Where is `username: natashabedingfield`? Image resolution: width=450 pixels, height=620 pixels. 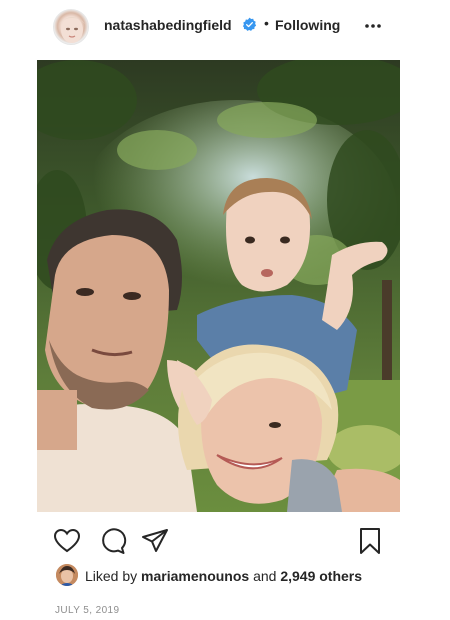
username: natashabedingfield is located at coordinates (168, 25).